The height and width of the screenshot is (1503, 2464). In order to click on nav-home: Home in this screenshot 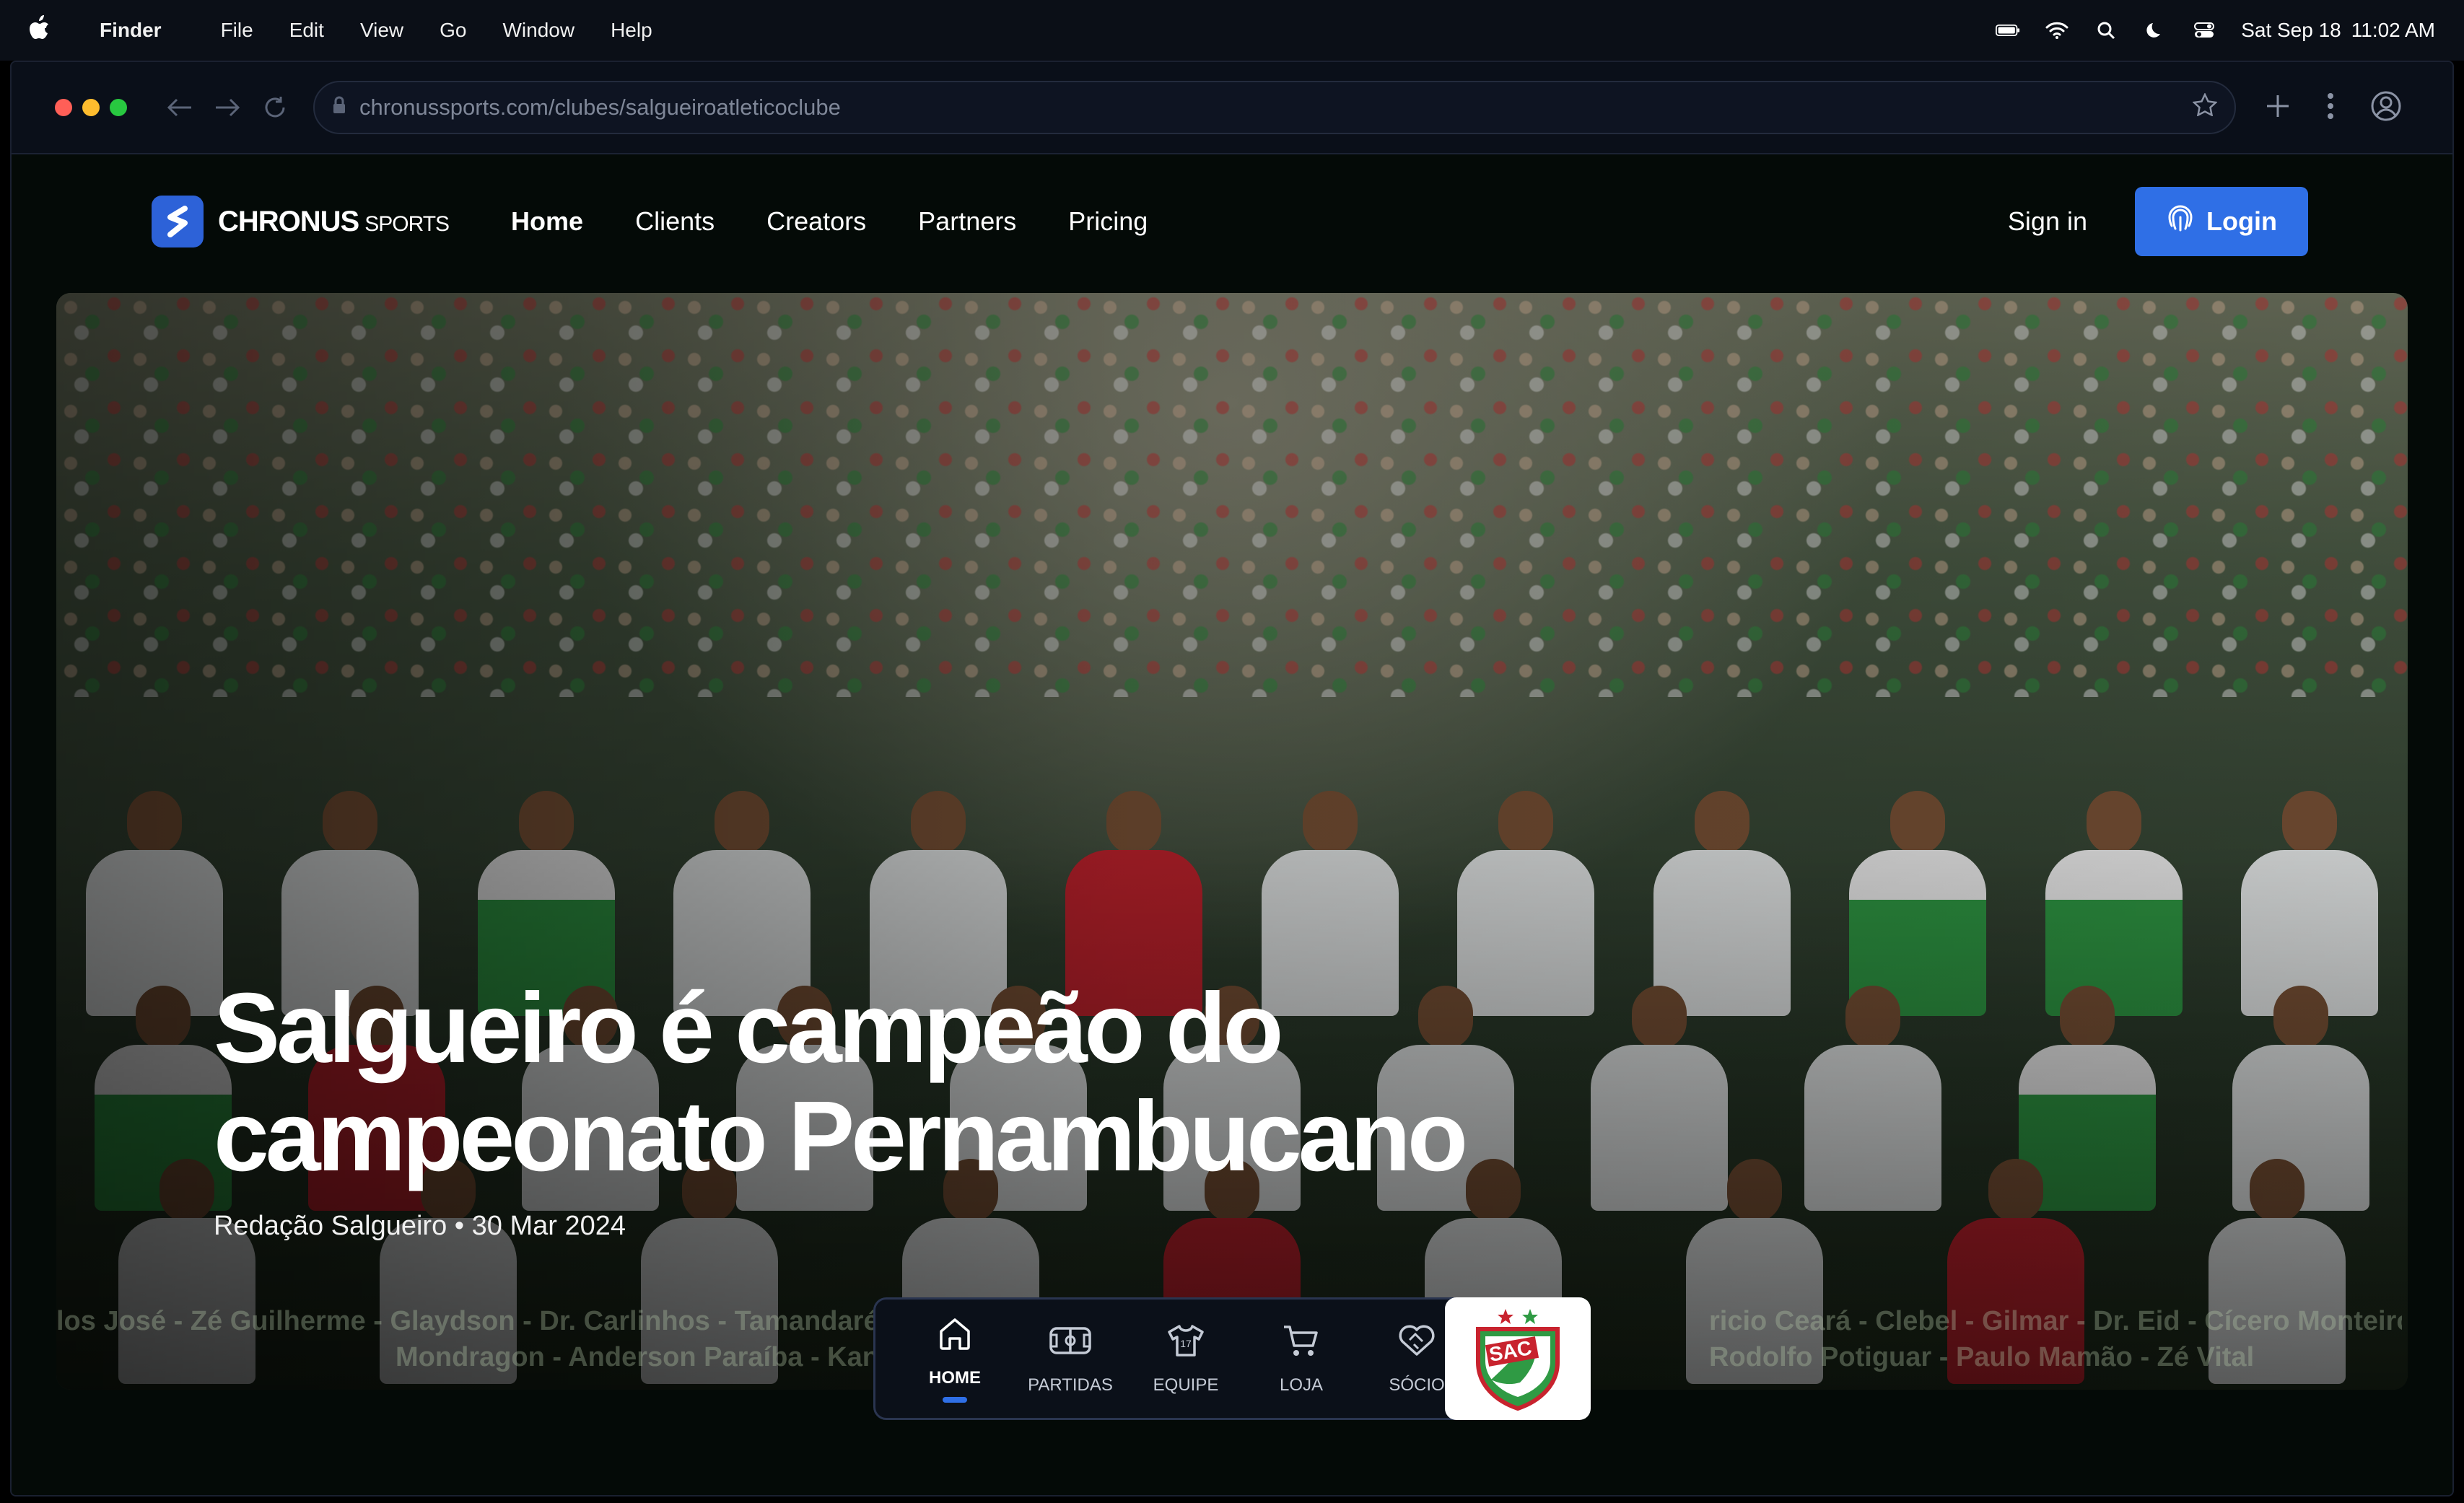, I will do `click(547, 221)`.